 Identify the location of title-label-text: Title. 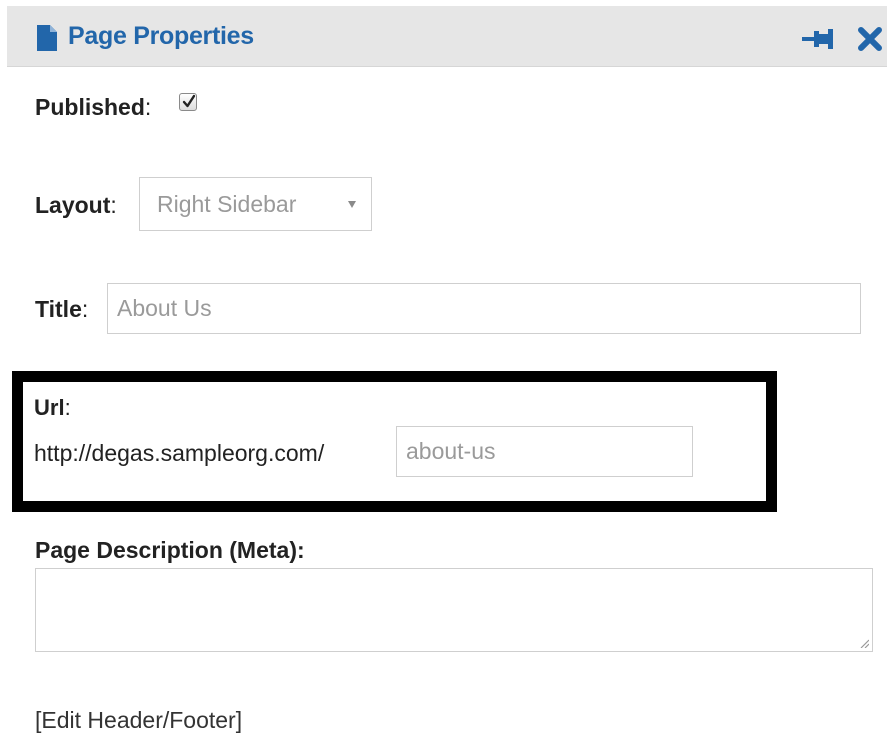
(58, 309).